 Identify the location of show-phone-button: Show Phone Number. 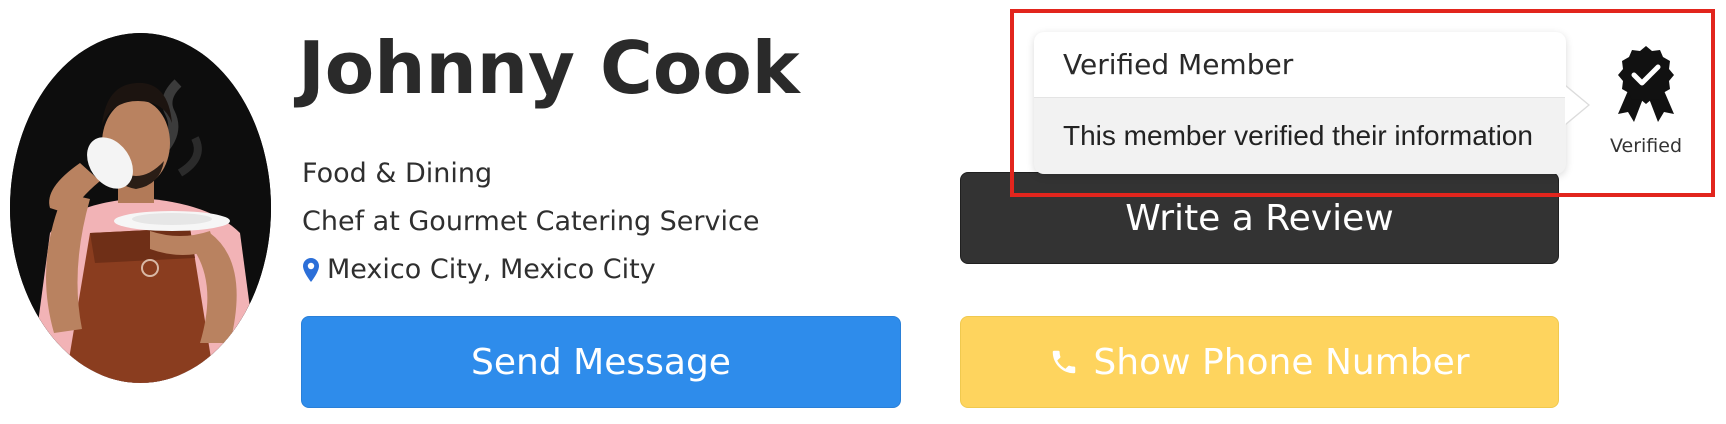
(1259, 362).